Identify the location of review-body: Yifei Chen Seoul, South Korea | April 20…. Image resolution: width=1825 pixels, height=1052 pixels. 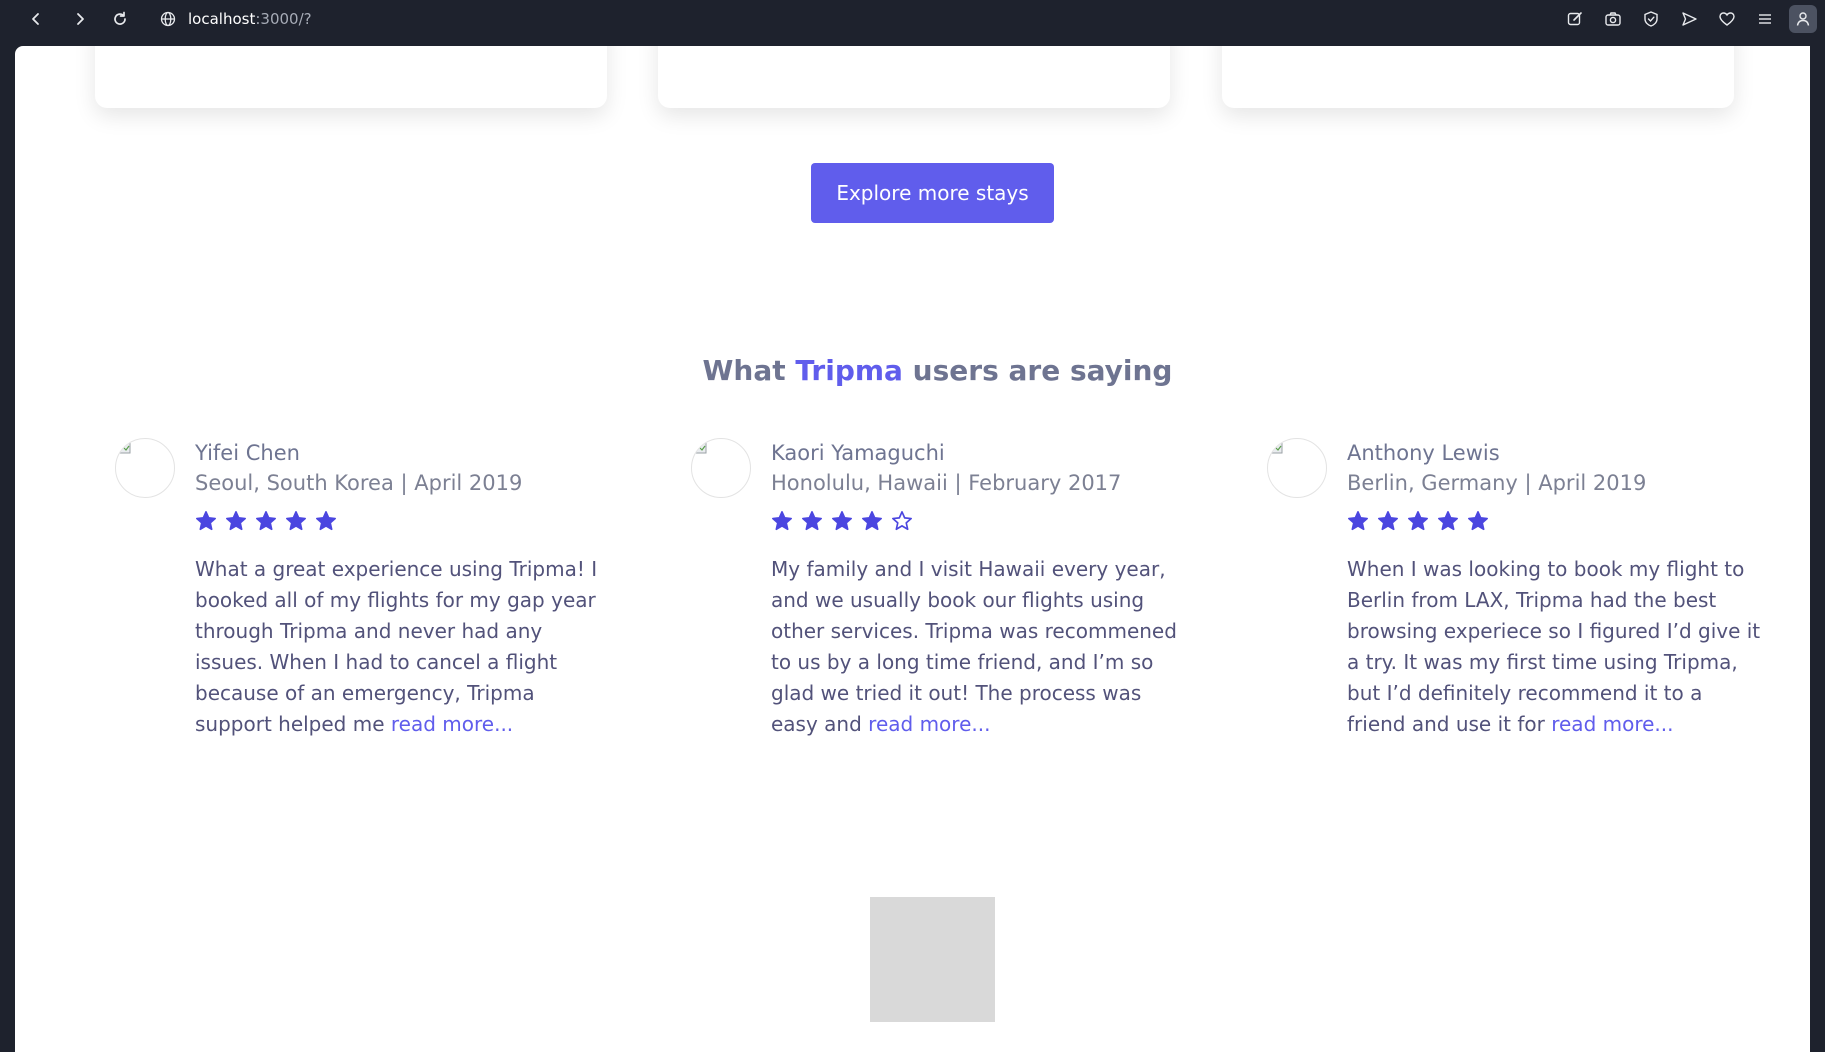
(405, 589).